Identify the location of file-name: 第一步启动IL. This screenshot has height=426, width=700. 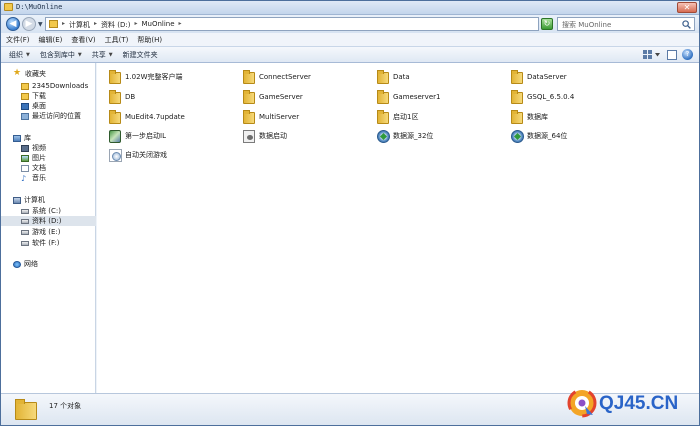
(145, 136).